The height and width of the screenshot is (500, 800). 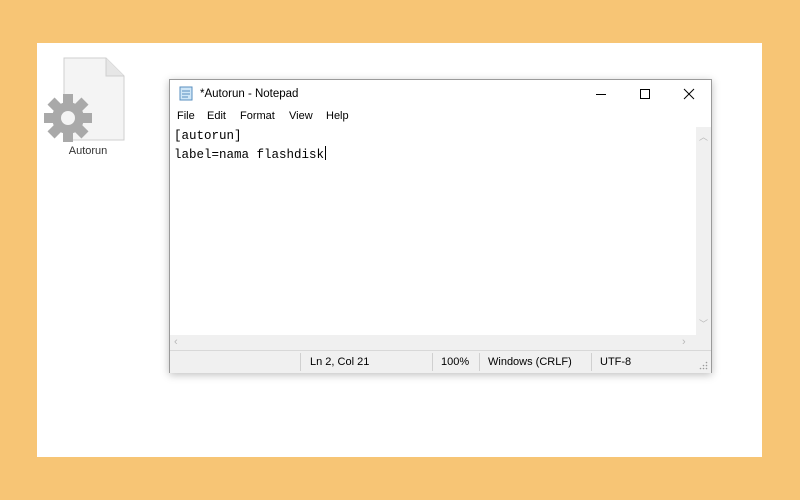 What do you see at coordinates (84, 99) in the screenshot?
I see `settings-file-icon` at bounding box center [84, 99].